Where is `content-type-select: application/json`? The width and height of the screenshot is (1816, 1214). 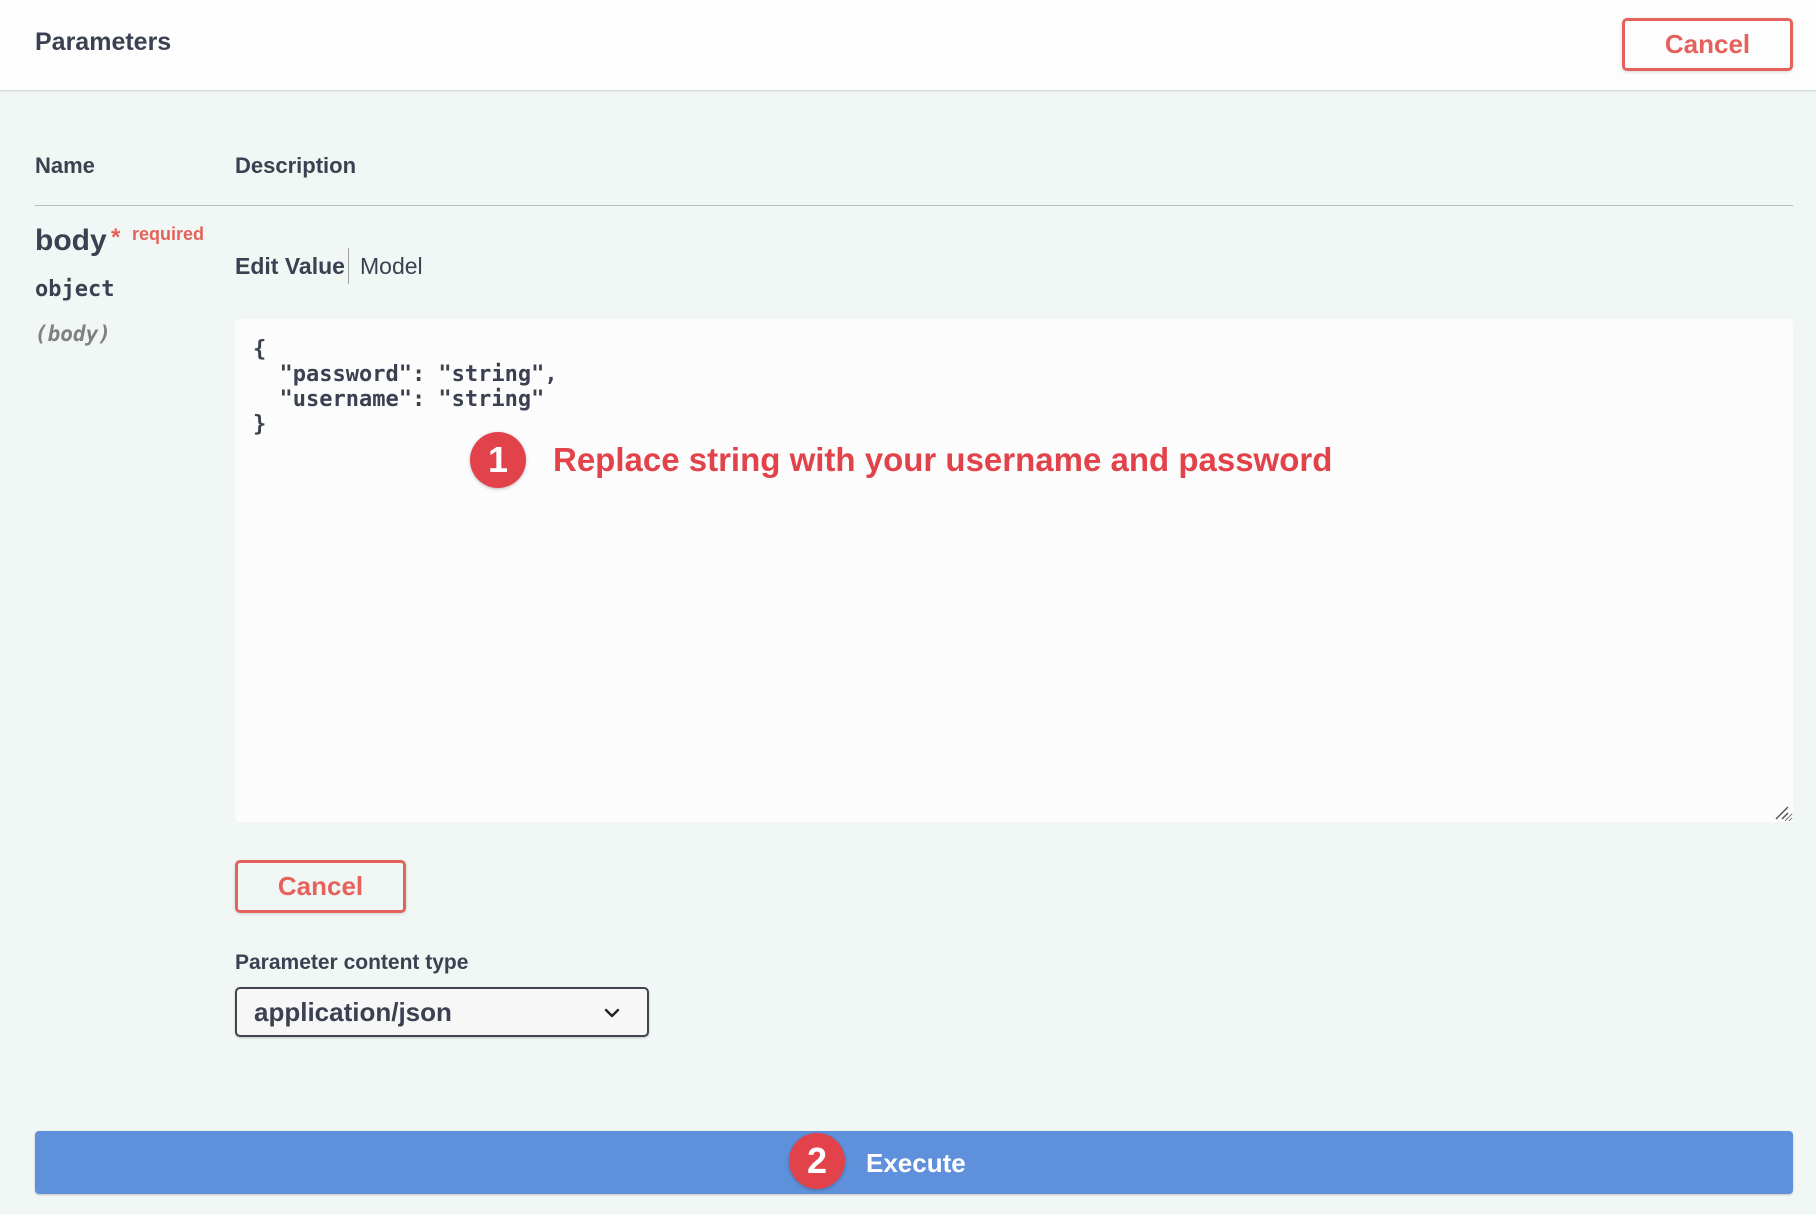 content-type-select: application/json is located at coordinates (442, 1012).